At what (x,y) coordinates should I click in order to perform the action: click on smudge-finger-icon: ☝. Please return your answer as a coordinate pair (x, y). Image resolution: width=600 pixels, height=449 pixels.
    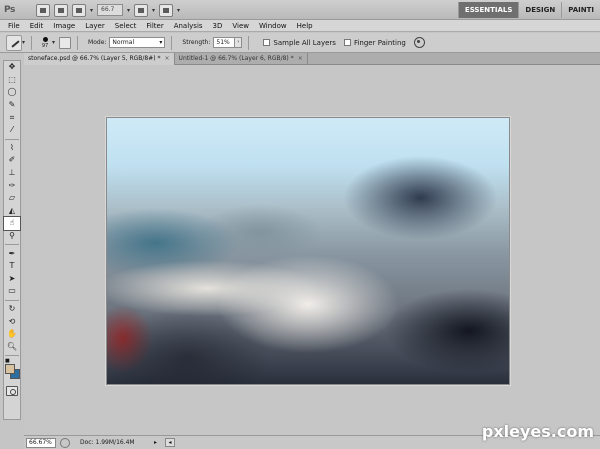
    Looking at the image, I should click on (12, 223).